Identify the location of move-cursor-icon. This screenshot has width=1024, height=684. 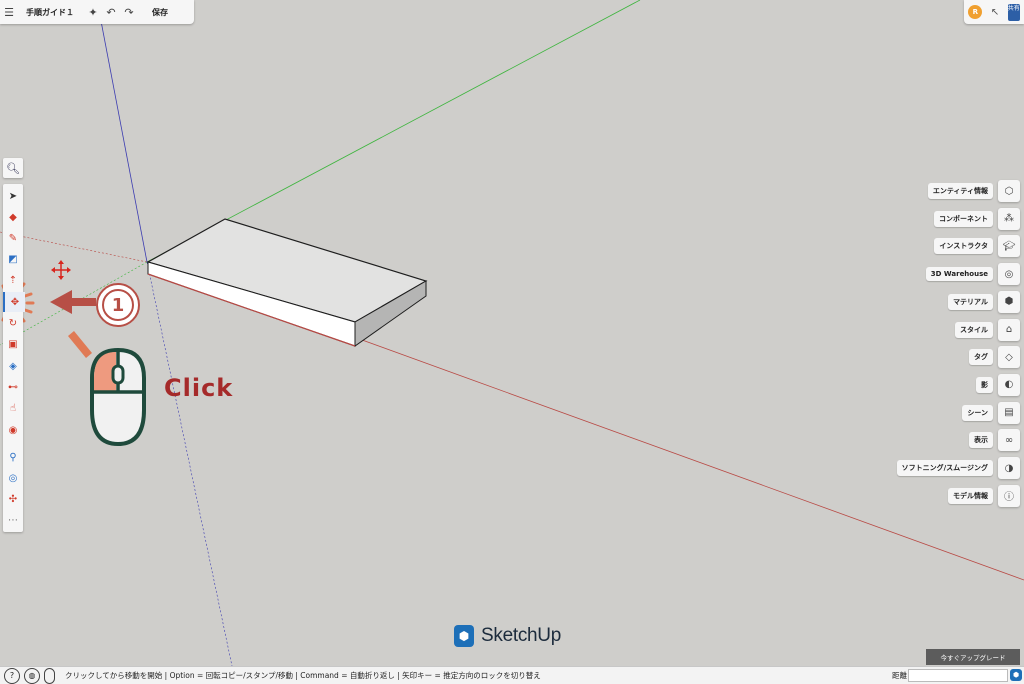
(61, 270).